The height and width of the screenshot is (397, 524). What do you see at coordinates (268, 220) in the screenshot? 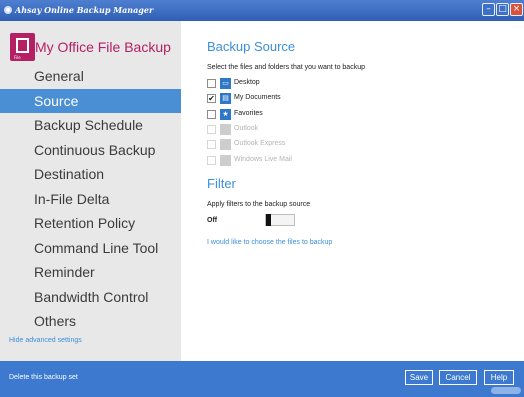
I see `toggle-knob` at bounding box center [268, 220].